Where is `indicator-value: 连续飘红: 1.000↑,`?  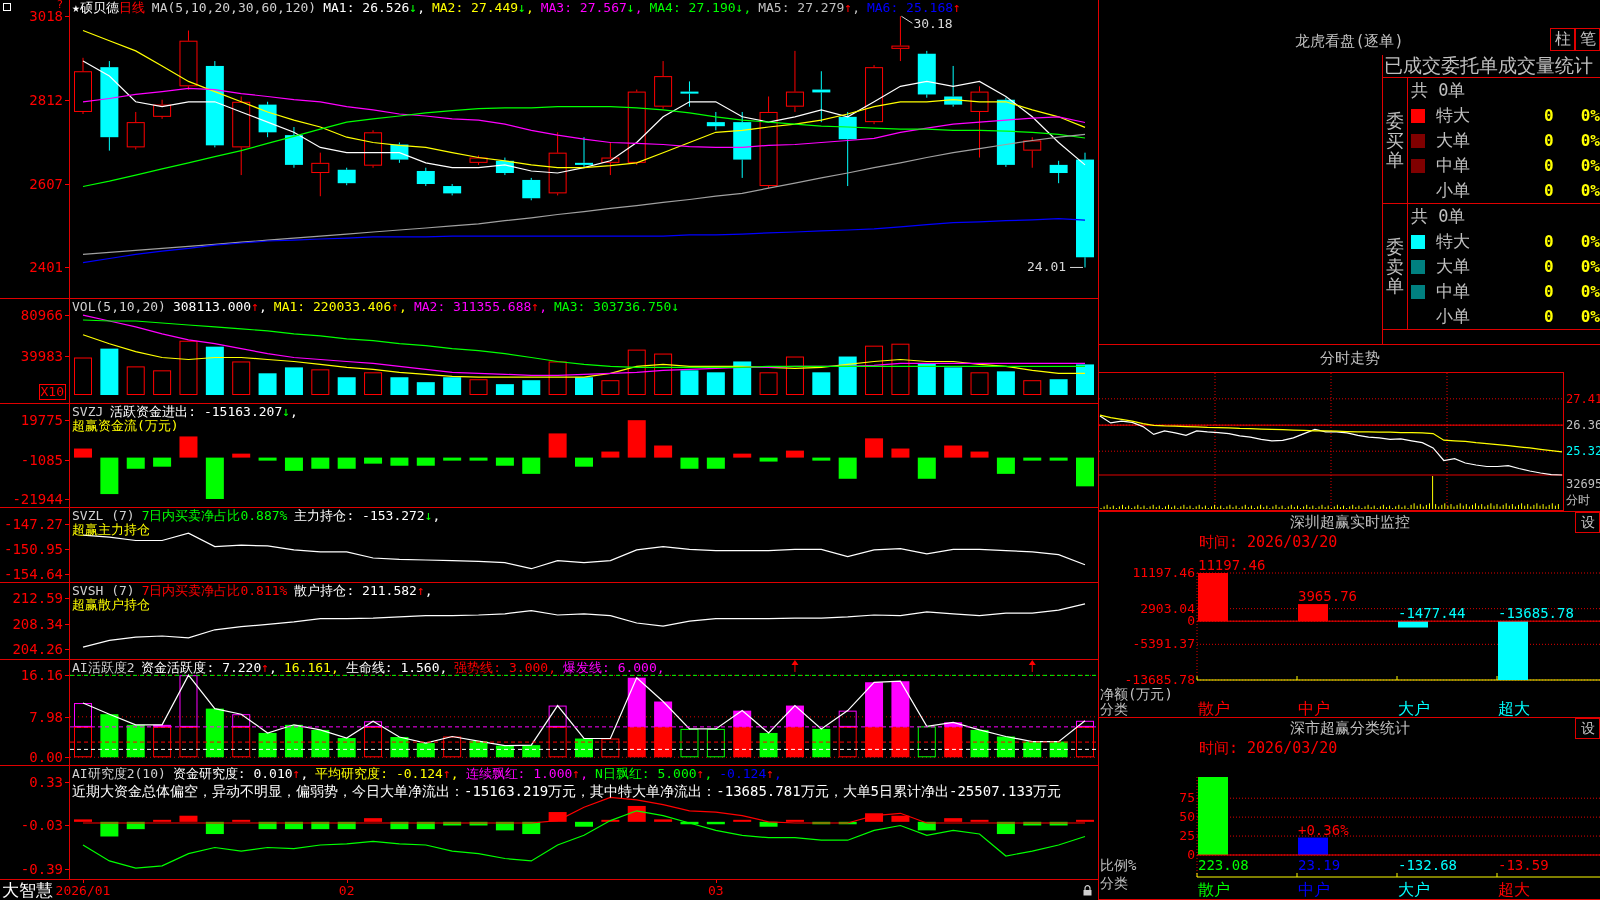
indicator-value: 连续飘红: 1.000↑, is located at coordinates (526, 773).